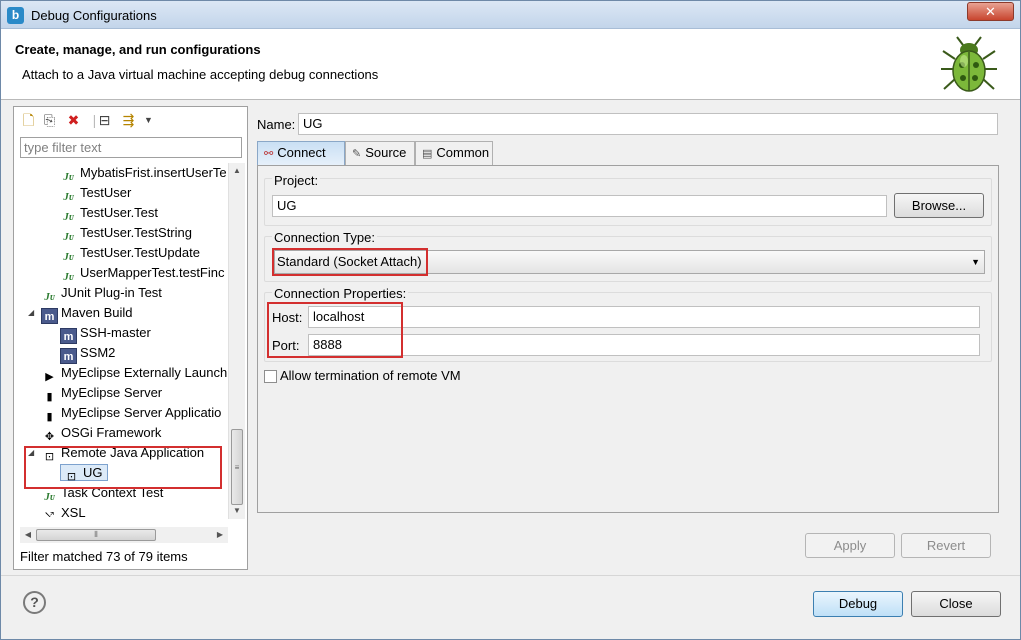 This screenshot has width=1021, height=640. What do you see at coordinates (969, 64) in the screenshot?
I see `bug-icon` at bounding box center [969, 64].